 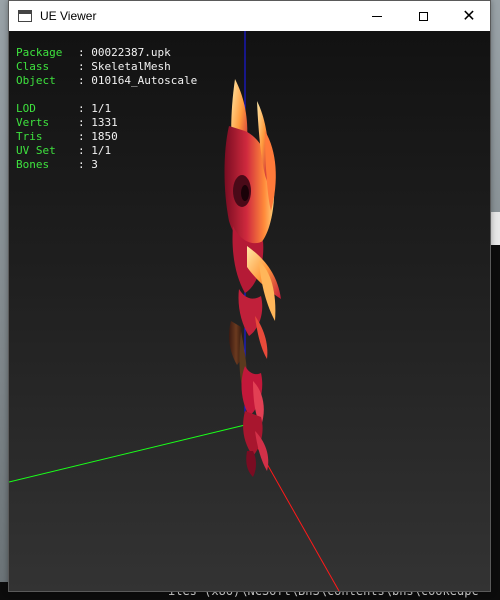 What do you see at coordinates (33, 164) in the screenshot?
I see `bones-label: Bones` at bounding box center [33, 164].